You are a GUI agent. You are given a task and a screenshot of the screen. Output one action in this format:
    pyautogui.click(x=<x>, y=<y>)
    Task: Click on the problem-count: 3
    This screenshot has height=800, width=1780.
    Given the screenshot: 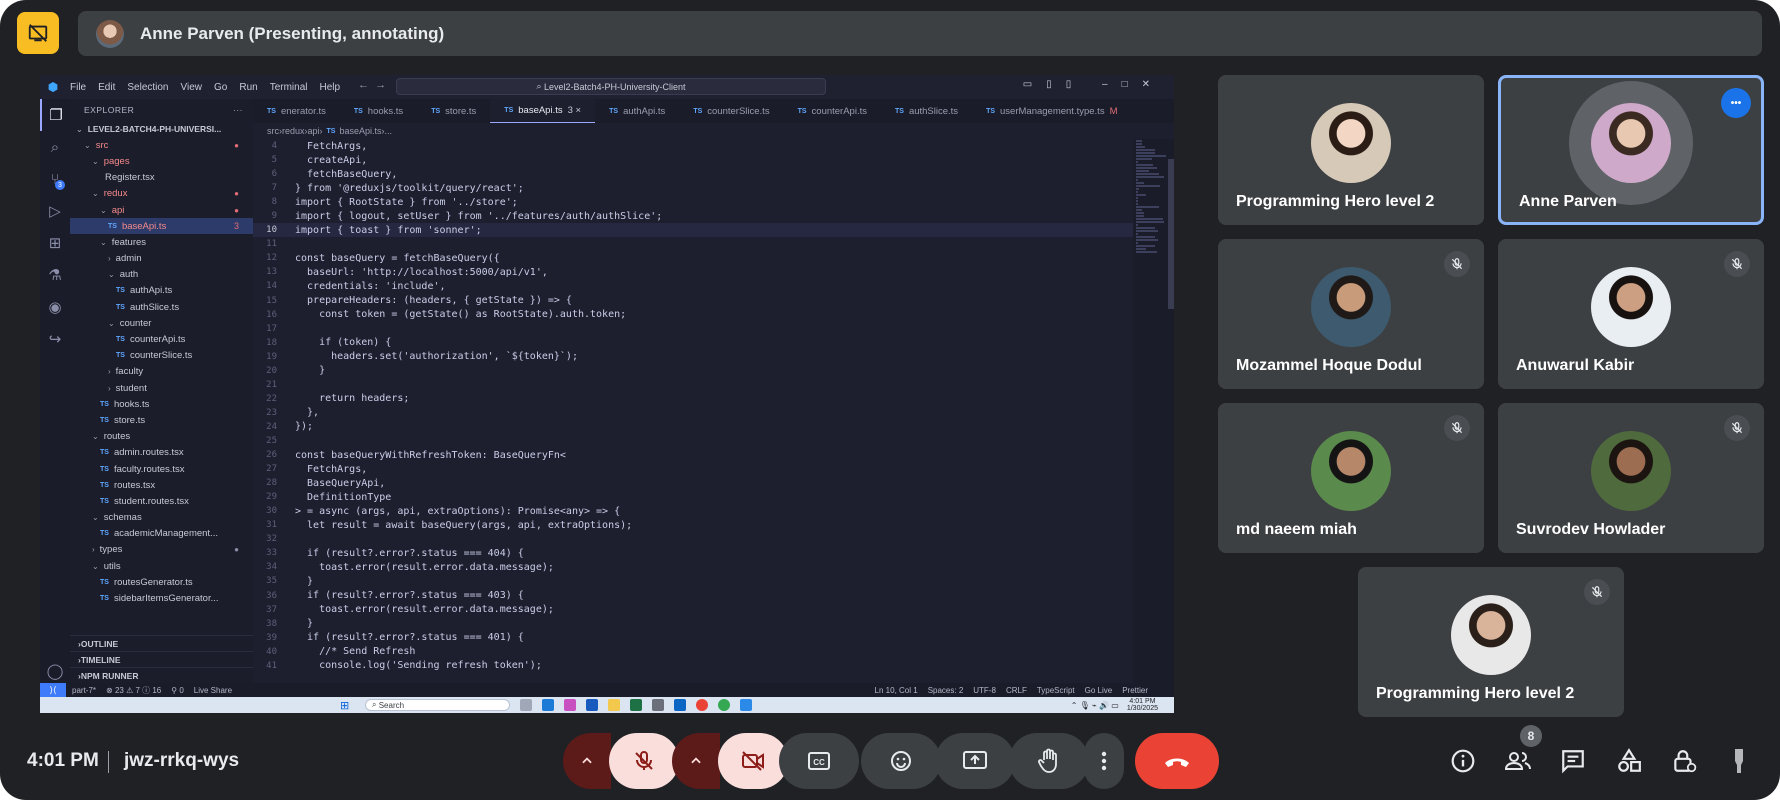 What is the action you would take?
    pyautogui.click(x=236, y=226)
    